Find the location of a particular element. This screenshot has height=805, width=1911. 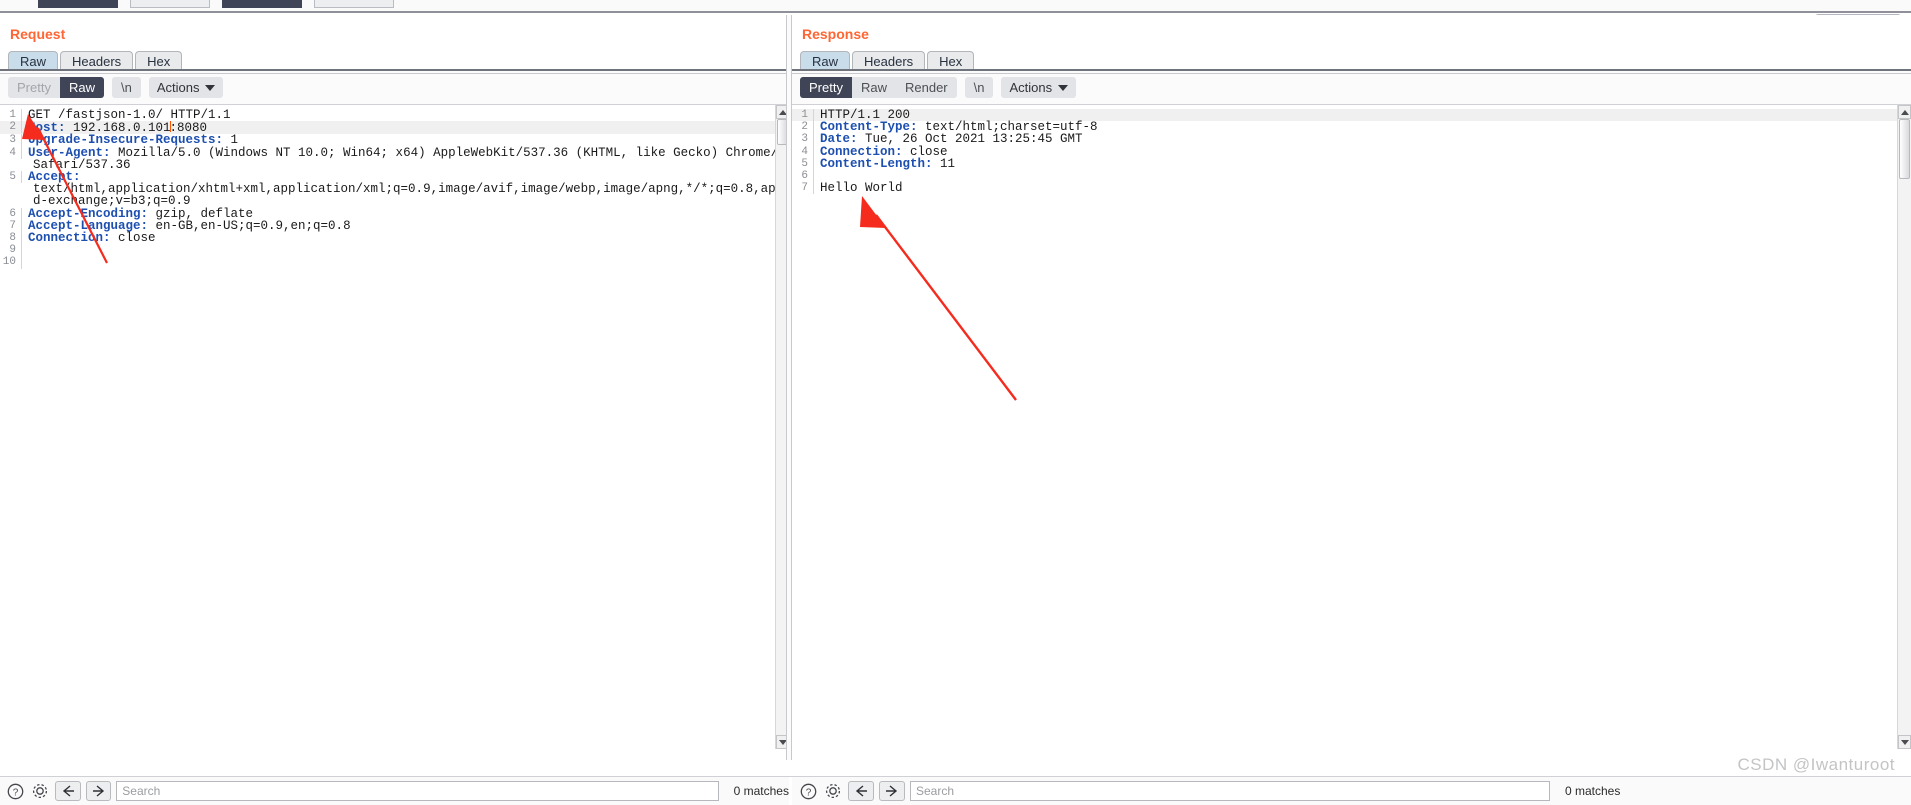

response-tab-raw: Raw is located at coordinates (825, 61).